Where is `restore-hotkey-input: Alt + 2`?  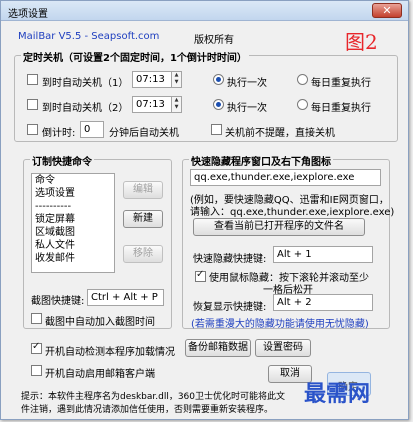 restore-hotkey-input: Alt + 2 is located at coordinates (323, 302).